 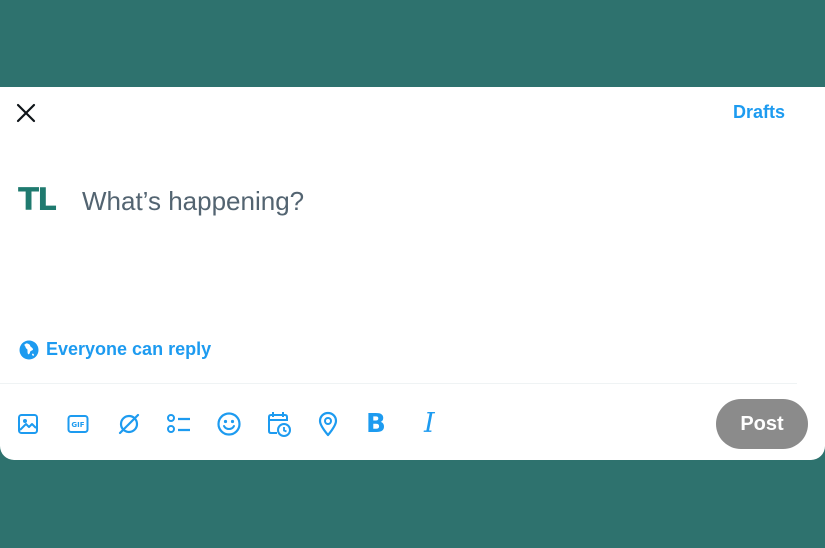 I want to click on gif-button: GIF, so click(x=91, y=424).